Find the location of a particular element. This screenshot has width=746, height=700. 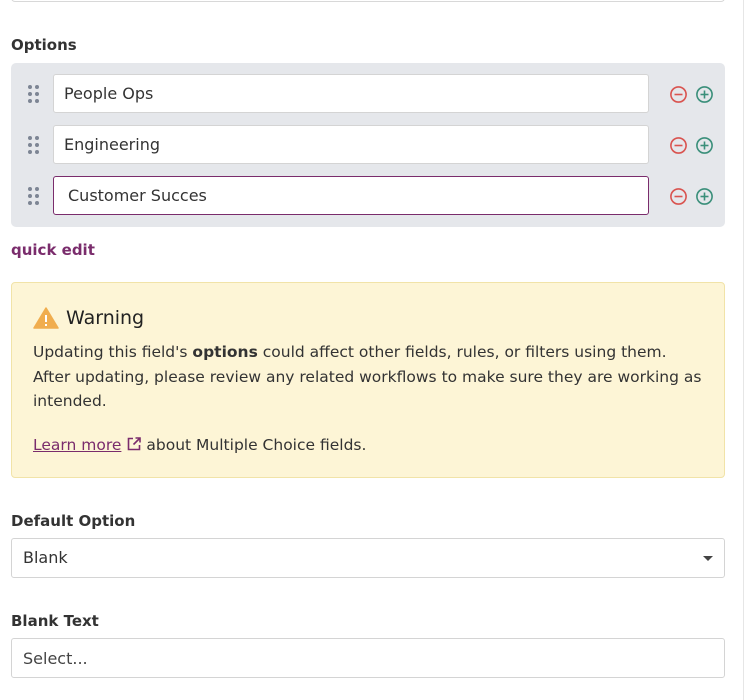

learn-more-link: Learn more is located at coordinates (77, 445).